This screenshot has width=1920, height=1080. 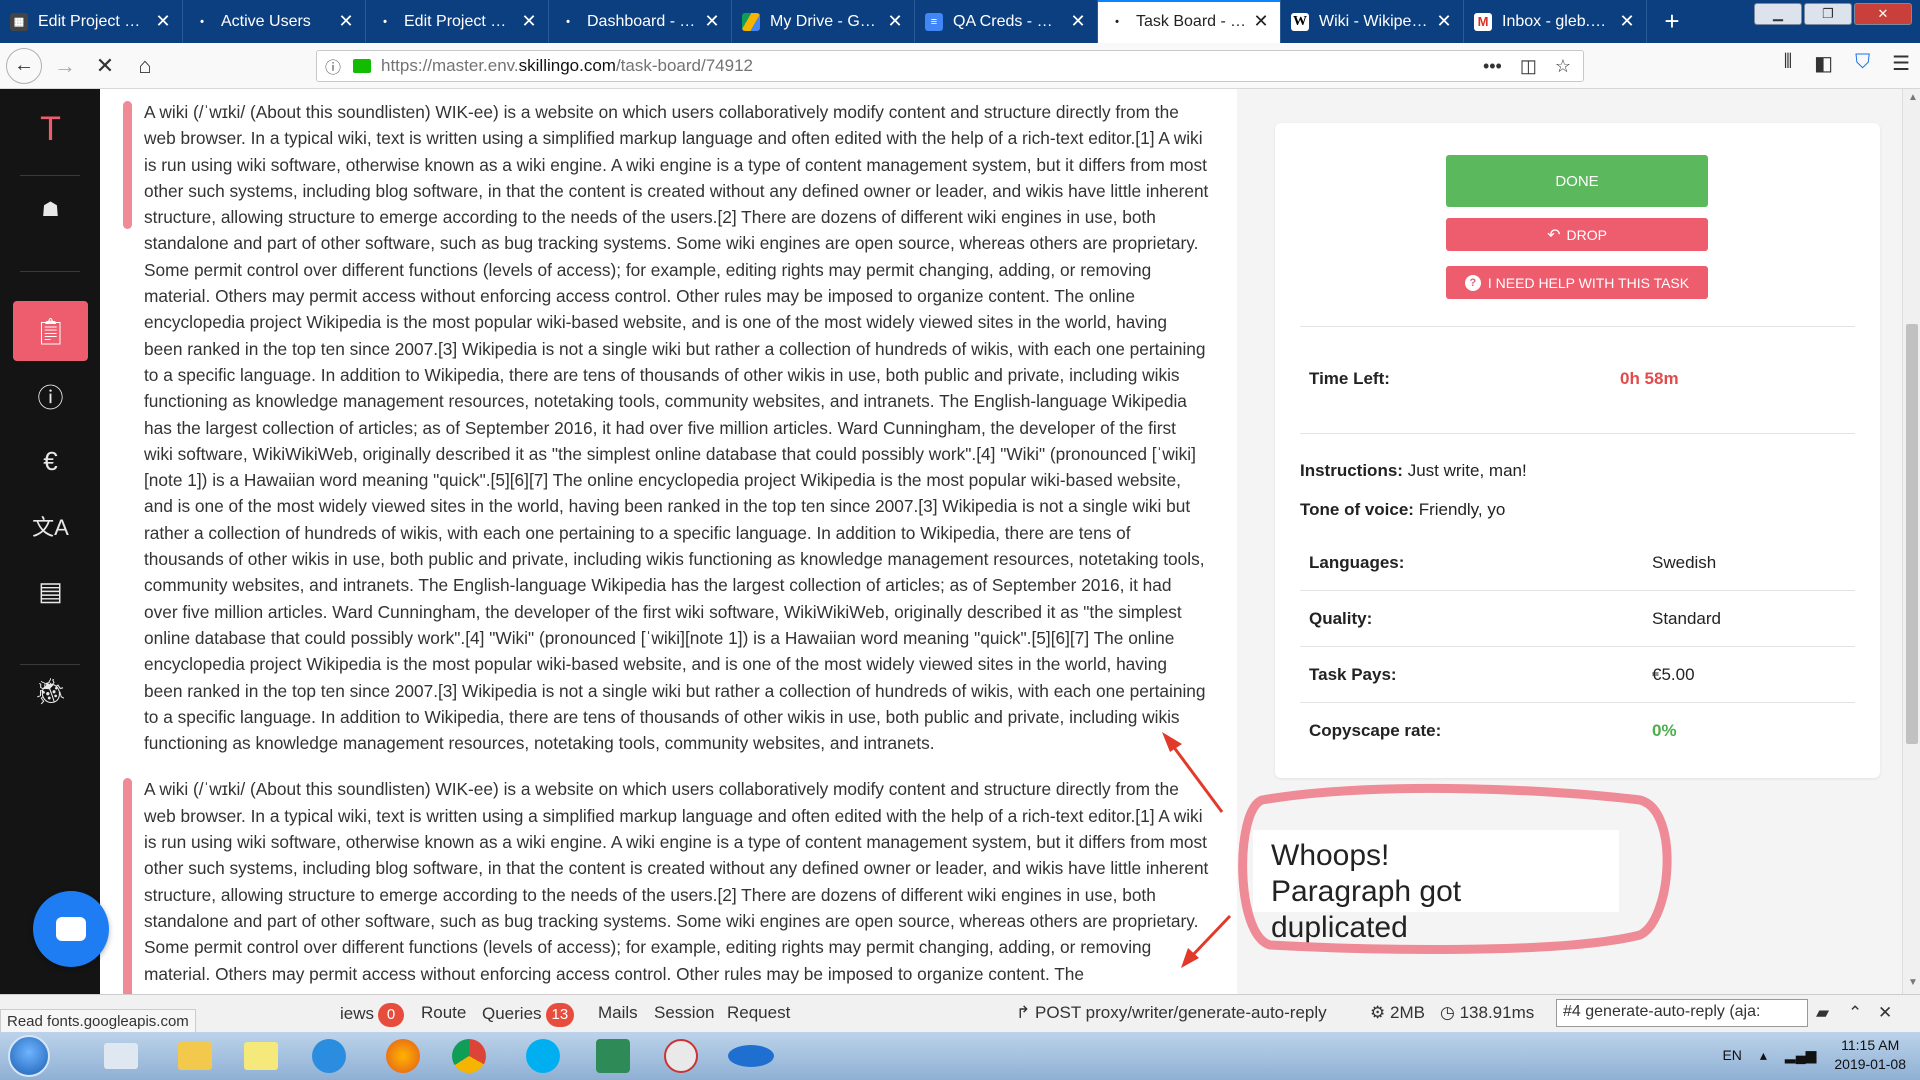 I want to click on done-button: DONE, so click(x=1577, y=181).